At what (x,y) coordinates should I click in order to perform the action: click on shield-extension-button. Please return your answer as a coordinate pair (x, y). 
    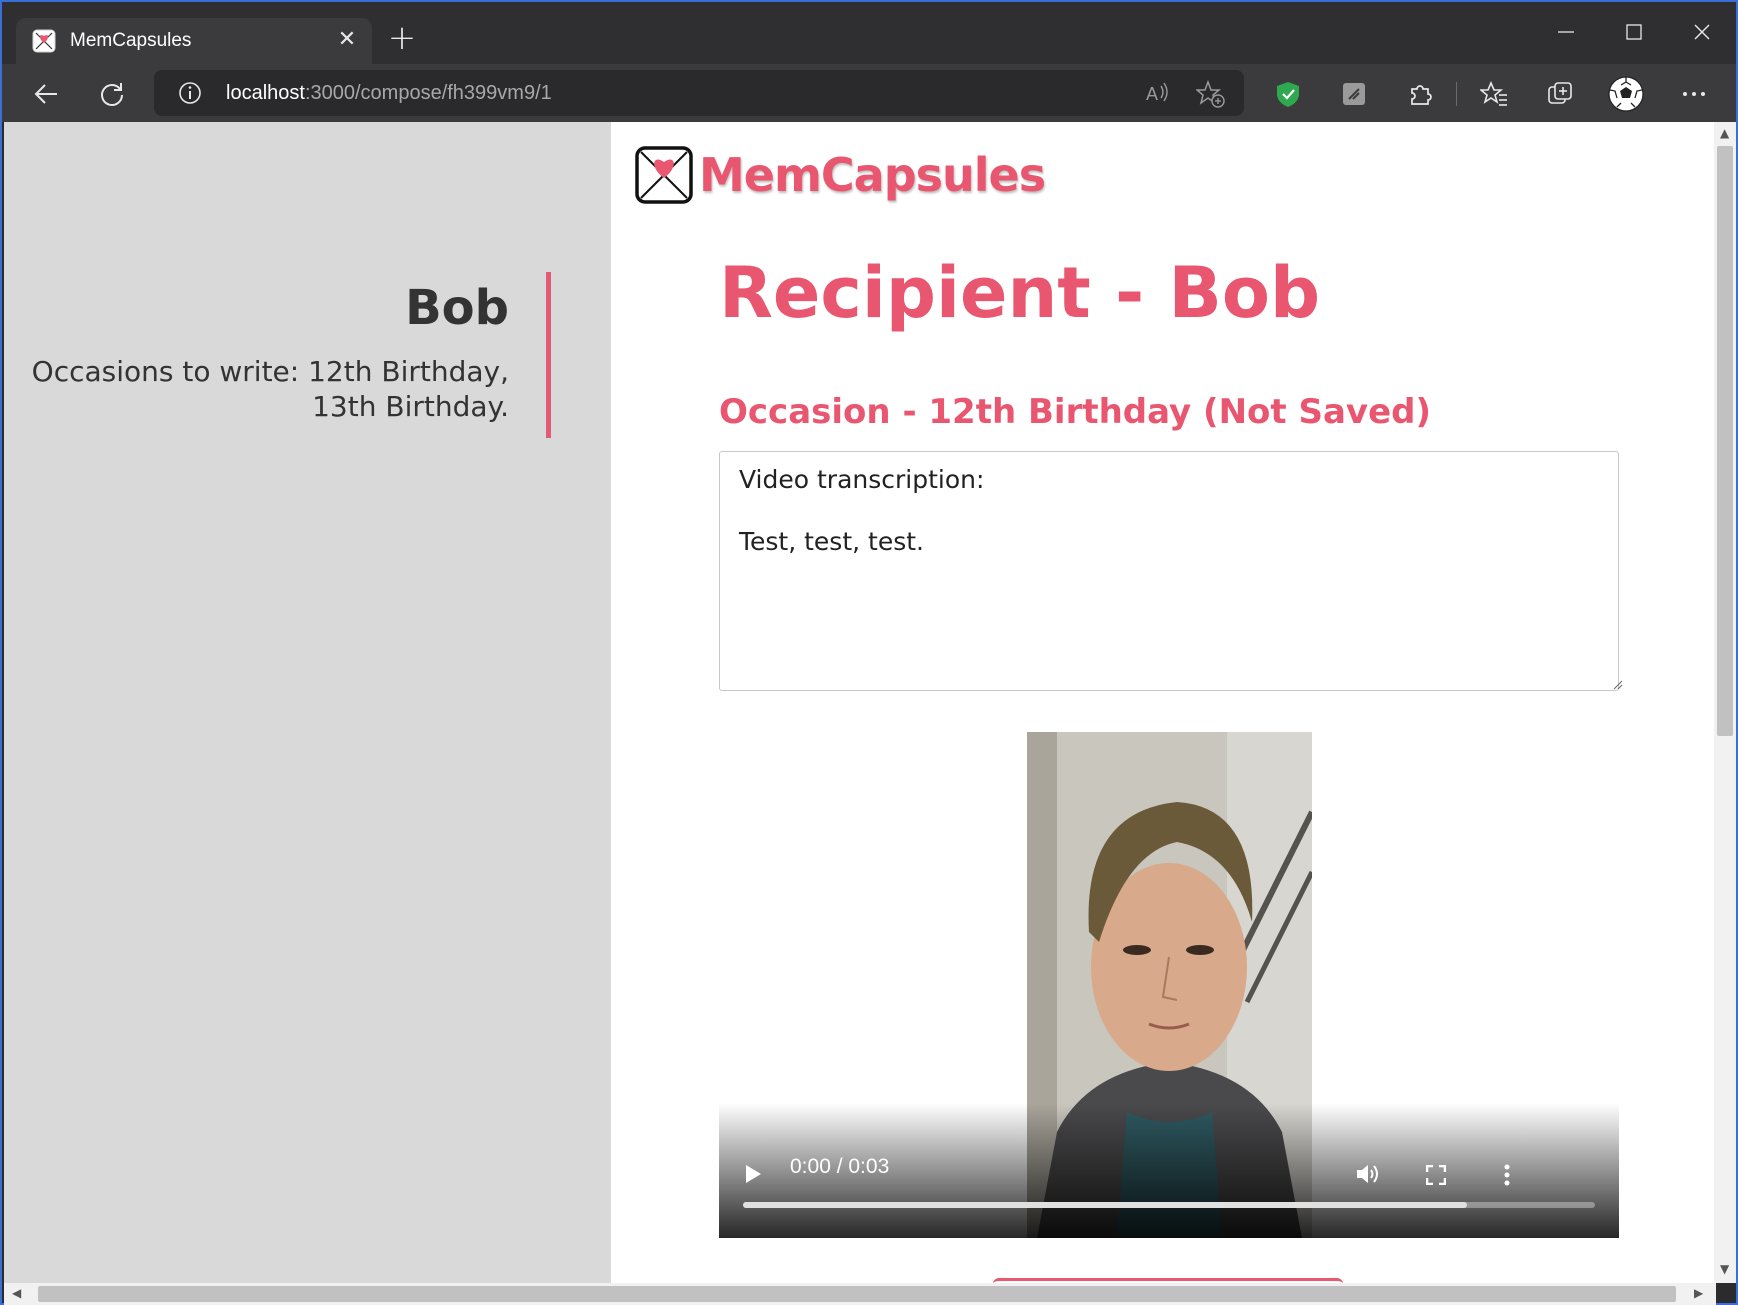
    Looking at the image, I should click on (1288, 94).